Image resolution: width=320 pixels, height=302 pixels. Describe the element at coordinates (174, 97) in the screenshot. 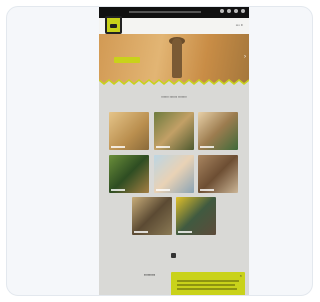

I see `section-heading: ▪▪▪▪▪▪ ▪▪▪▪▪▪ ▪▪▪▪▪▪▪` at that location.